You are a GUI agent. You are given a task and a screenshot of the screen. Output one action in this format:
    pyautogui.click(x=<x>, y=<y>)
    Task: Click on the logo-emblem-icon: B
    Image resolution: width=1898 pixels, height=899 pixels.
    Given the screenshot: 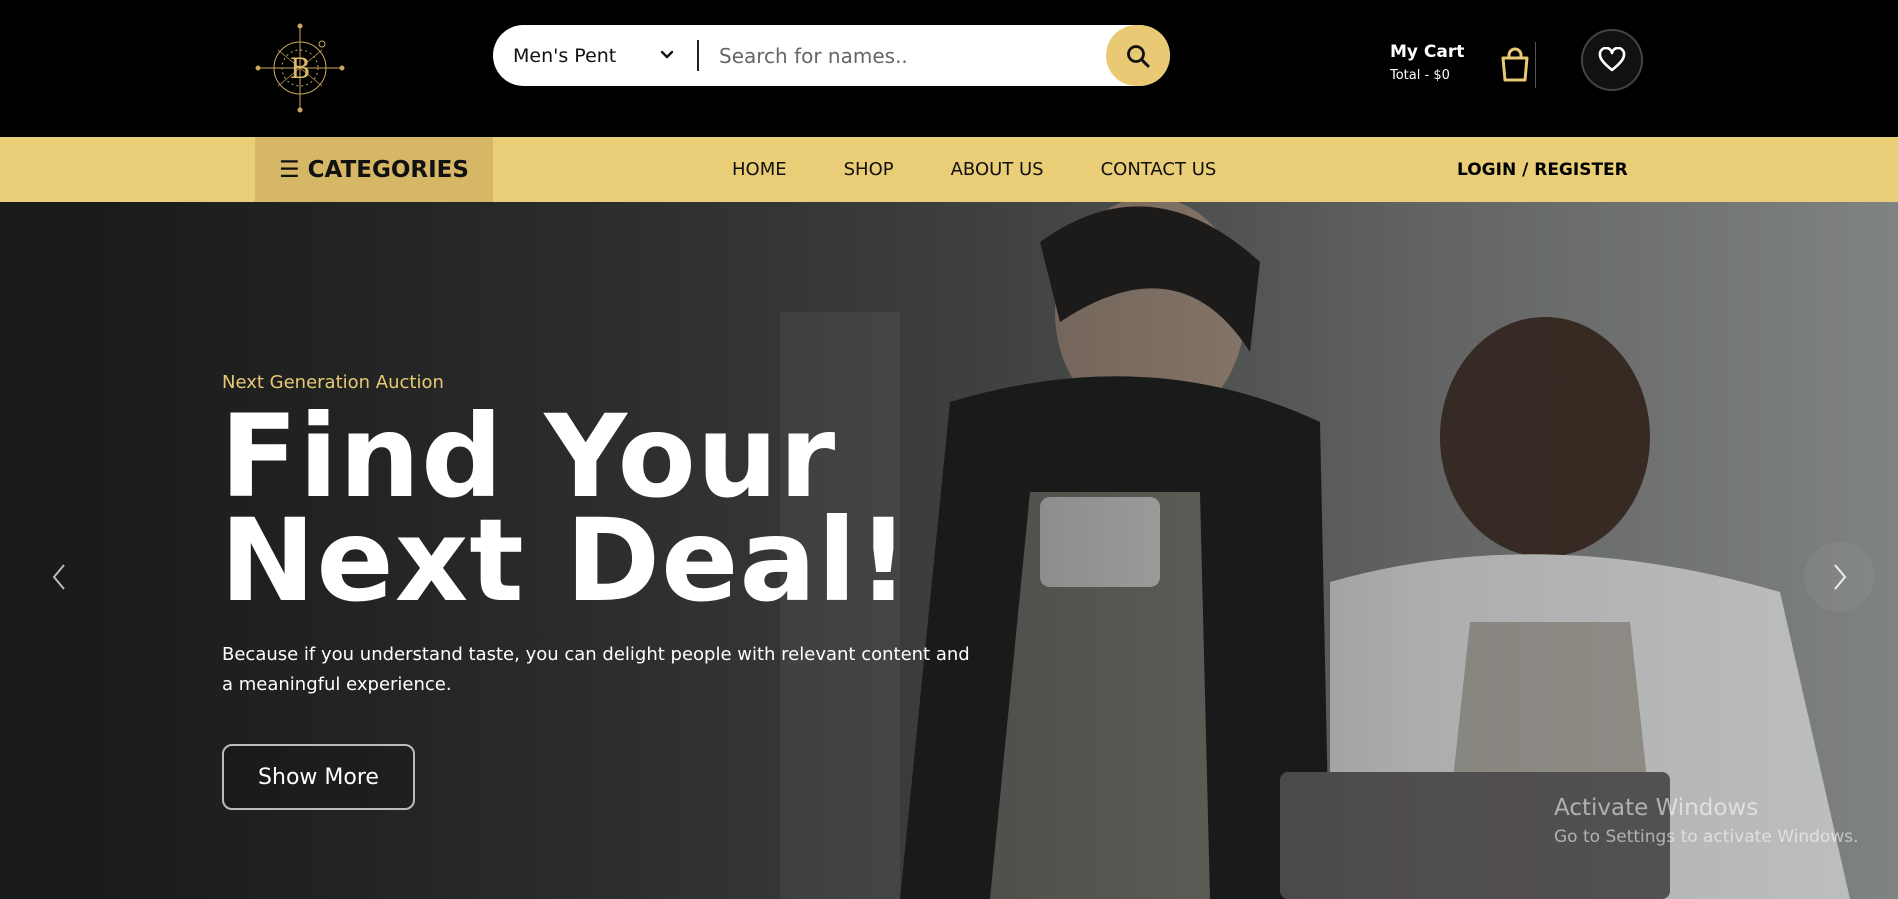 What is the action you would take?
    pyautogui.click(x=300, y=68)
    